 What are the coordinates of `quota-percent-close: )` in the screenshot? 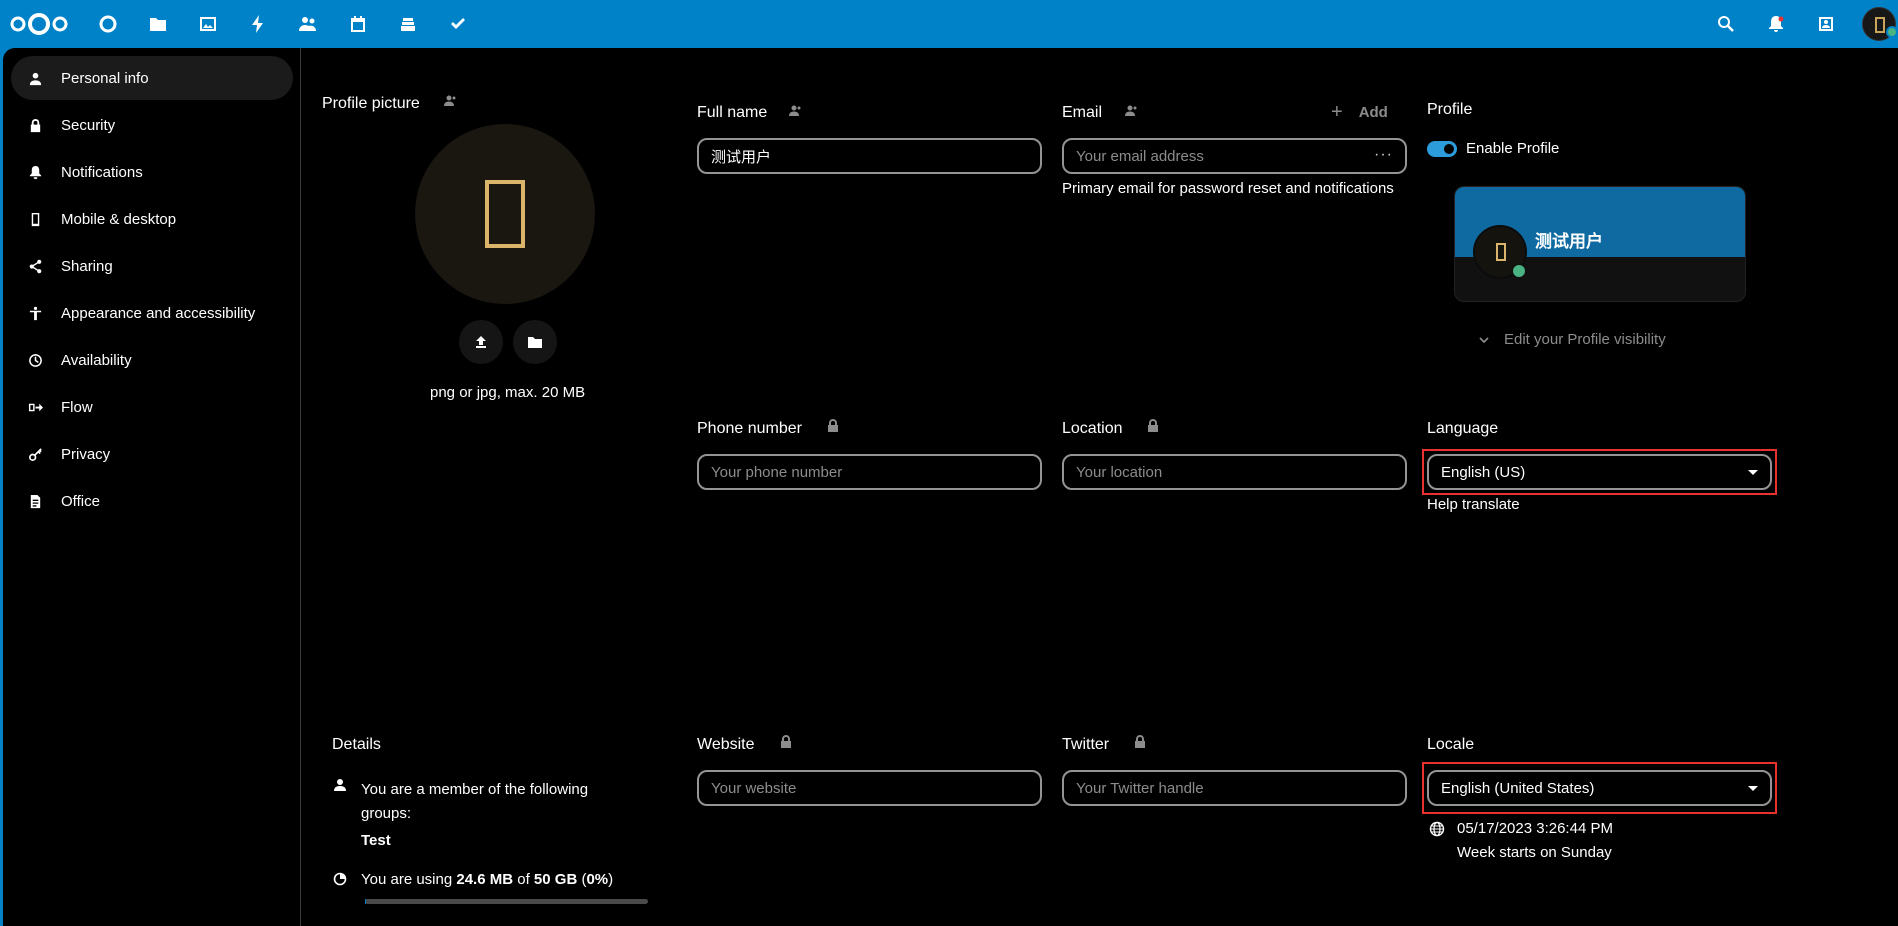 It's located at (611, 879).